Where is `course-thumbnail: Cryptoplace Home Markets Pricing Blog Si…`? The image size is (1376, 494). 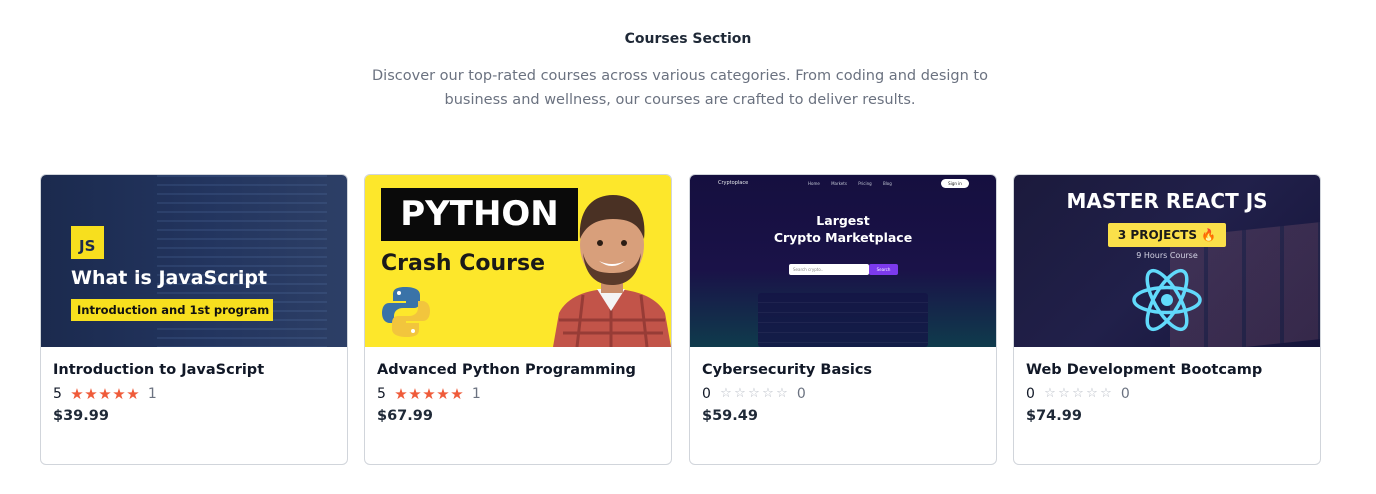 course-thumbnail: Cryptoplace Home Markets Pricing Blog Si… is located at coordinates (843, 261).